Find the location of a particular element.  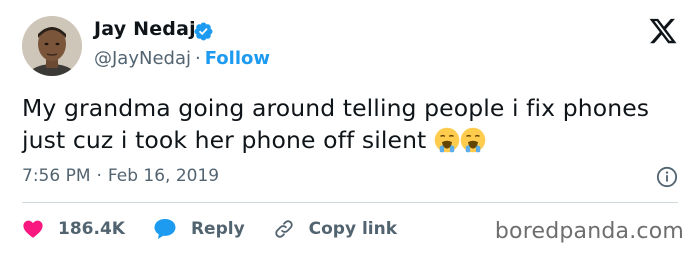

reply-bubble-icon is located at coordinates (165, 229).